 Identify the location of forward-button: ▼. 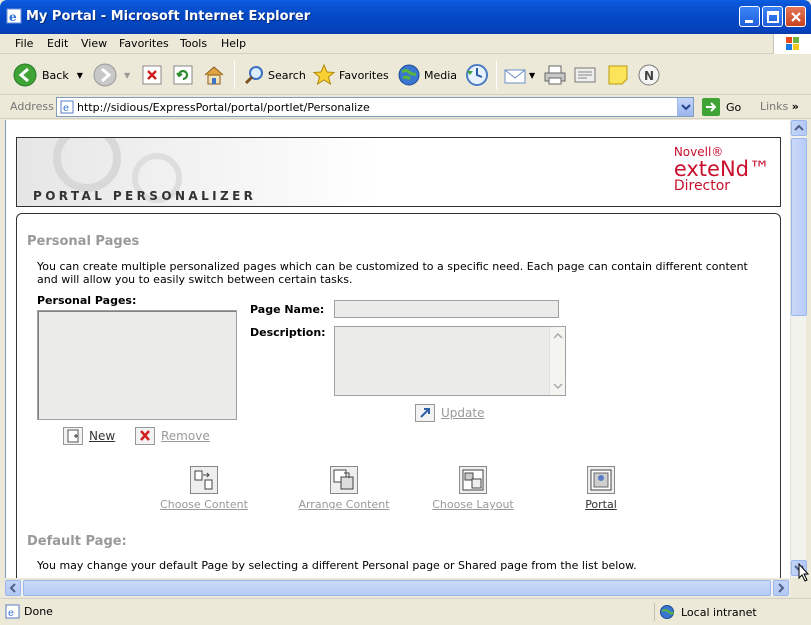
(111, 75).